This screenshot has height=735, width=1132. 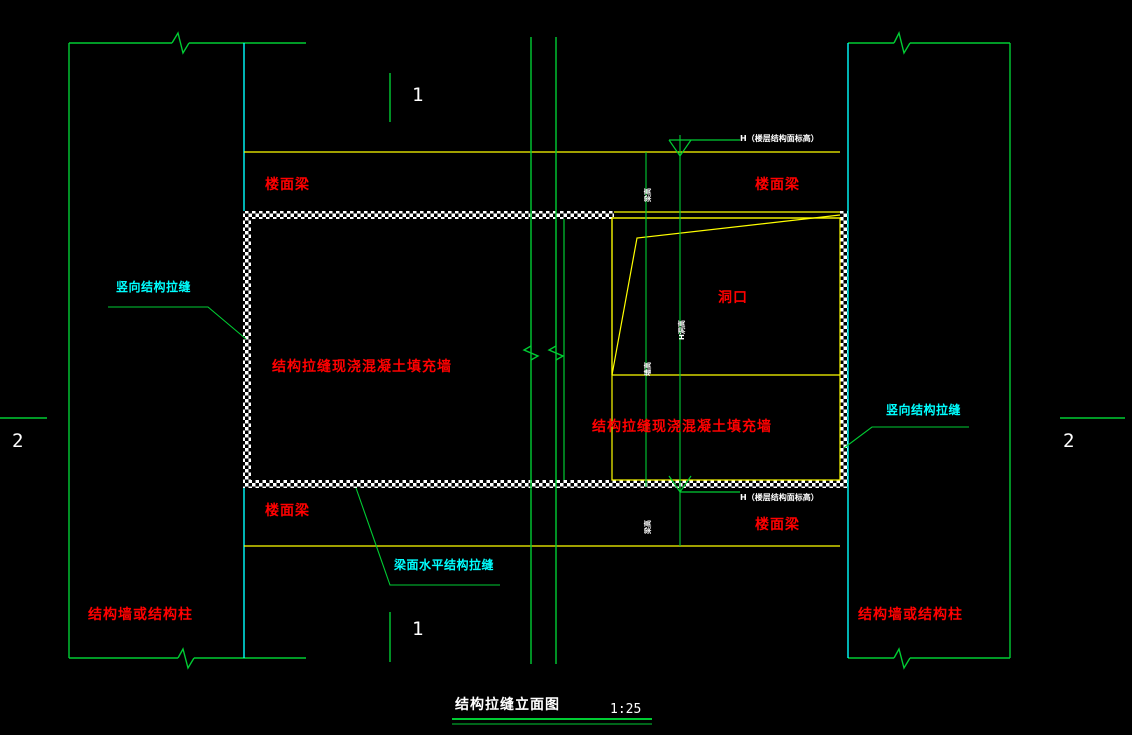 I want to click on drawing-scale: 1:25, so click(x=626, y=709).